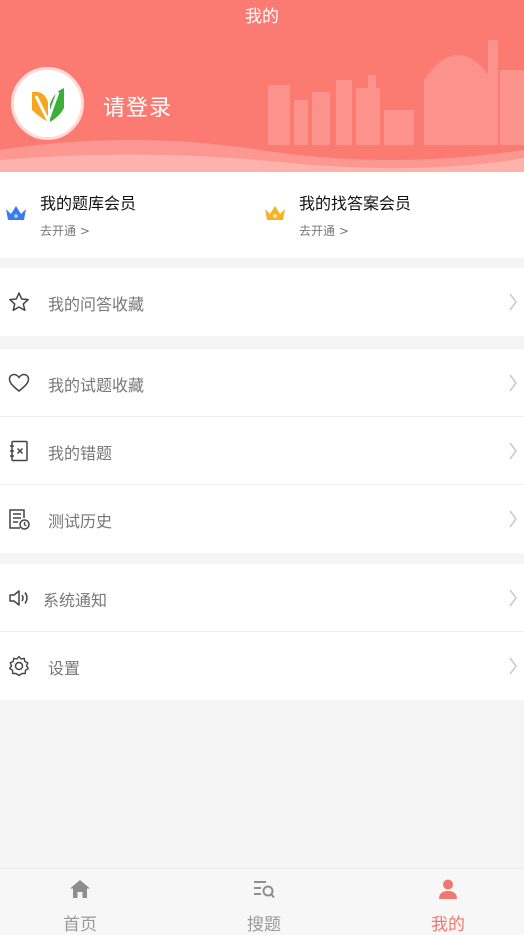 This screenshot has height=935, width=524. What do you see at coordinates (262, 17) in the screenshot?
I see `page-title: 我的` at bounding box center [262, 17].